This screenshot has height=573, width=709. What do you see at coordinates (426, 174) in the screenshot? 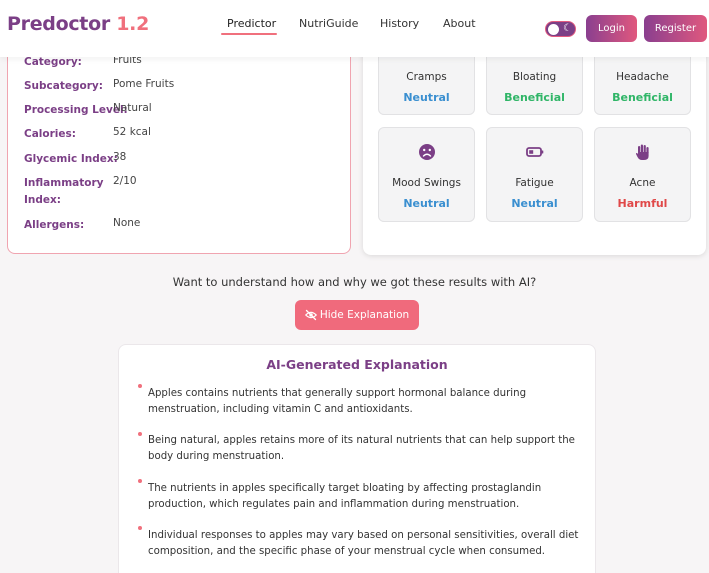
I see `symptom-tile-mood-swings: Mood Swings Neutral` at bounding box center [426, 174].